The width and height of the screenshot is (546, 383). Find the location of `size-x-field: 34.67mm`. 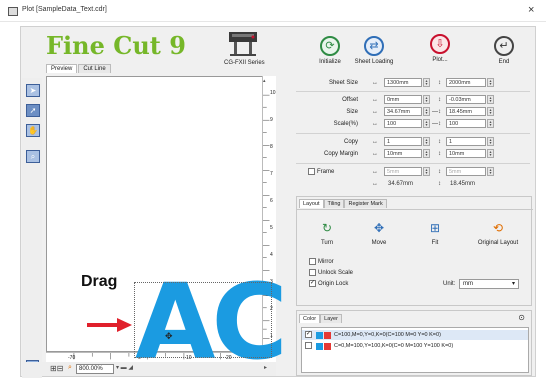

size-x-field: 34.67mm is located at coordinates (403, 111).